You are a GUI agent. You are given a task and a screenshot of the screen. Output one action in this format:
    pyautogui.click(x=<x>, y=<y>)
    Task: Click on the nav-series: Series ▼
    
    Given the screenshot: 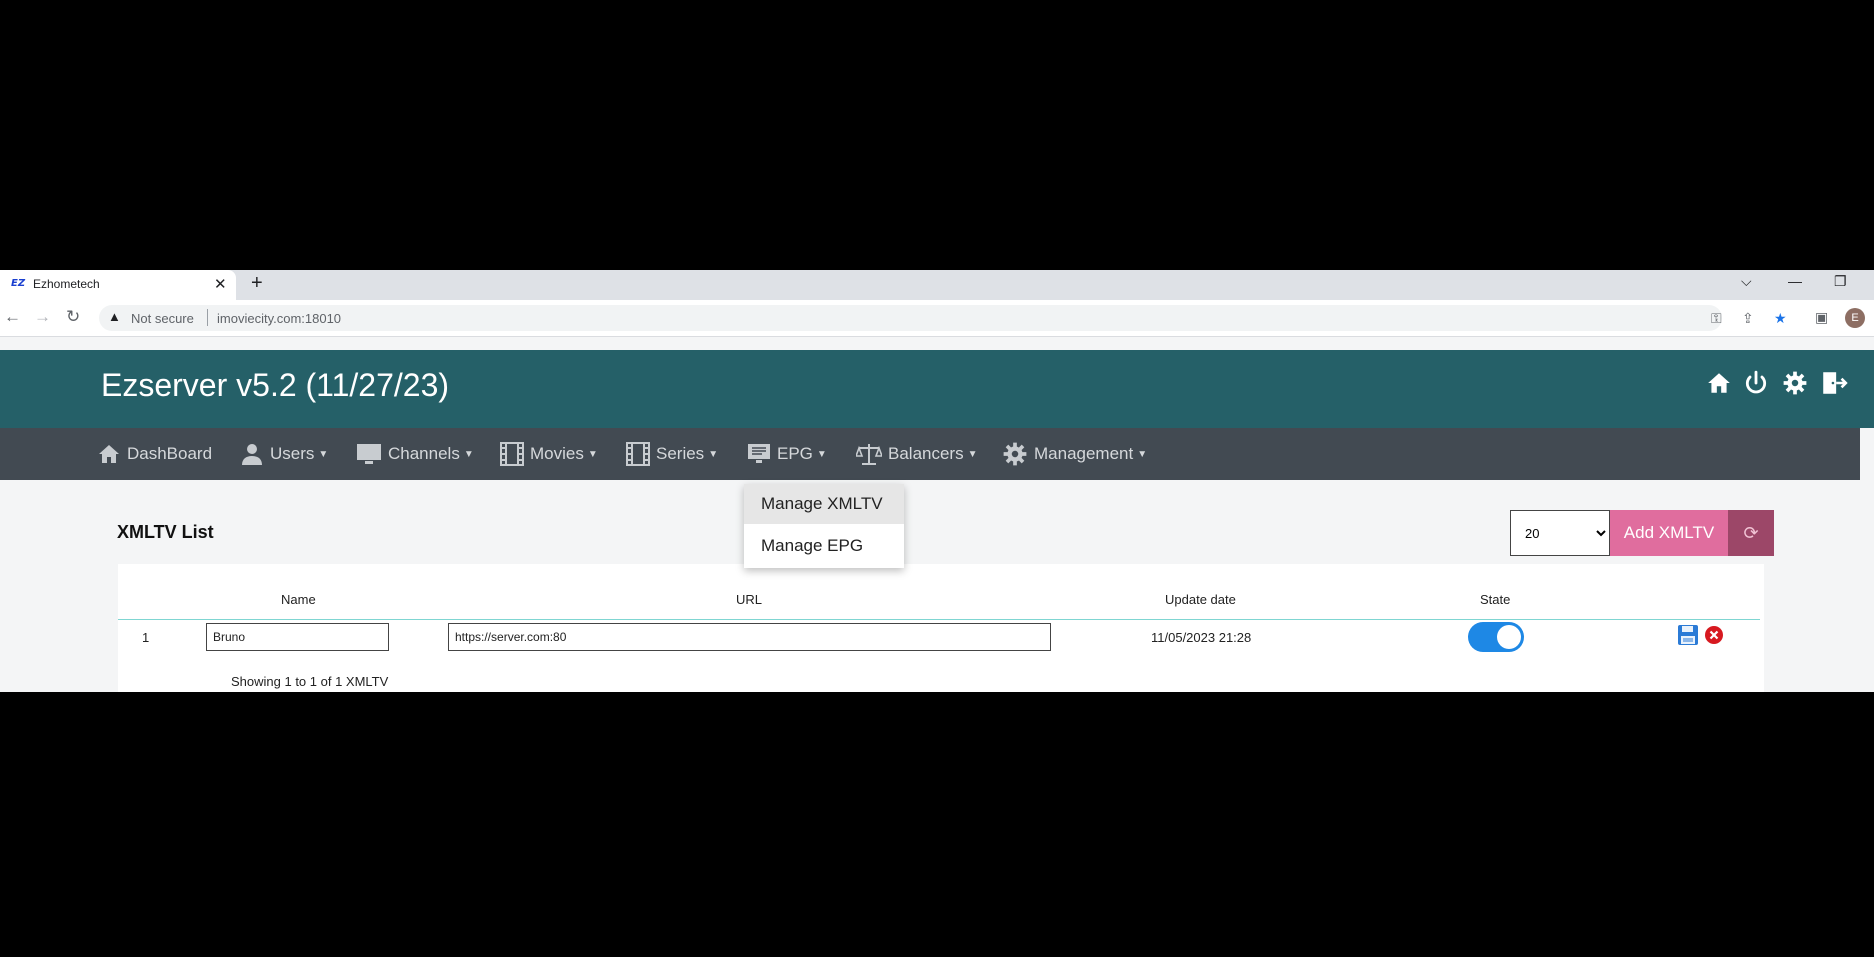 What is the action you would take?
    pyautogui.click(x=672, y=454)
    